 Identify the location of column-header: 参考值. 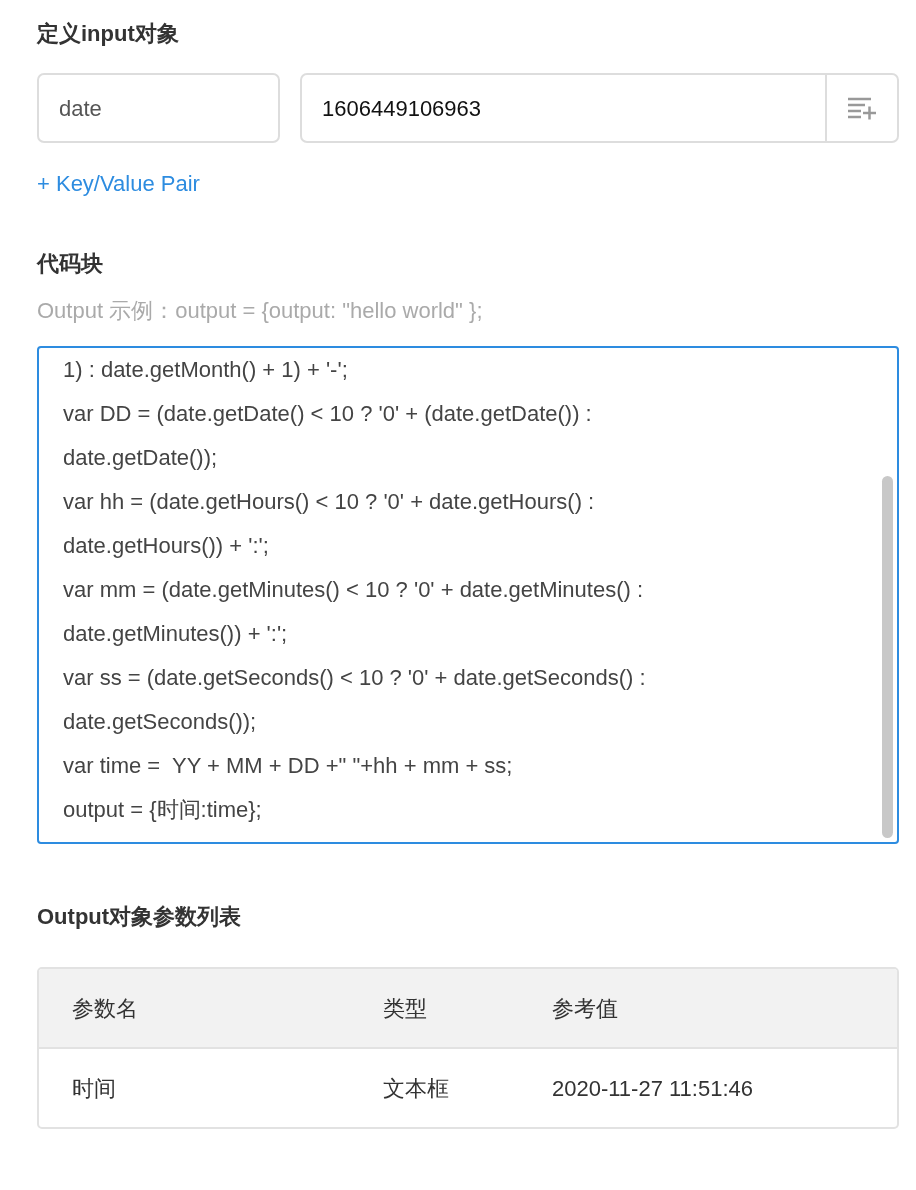
(585, 1008).